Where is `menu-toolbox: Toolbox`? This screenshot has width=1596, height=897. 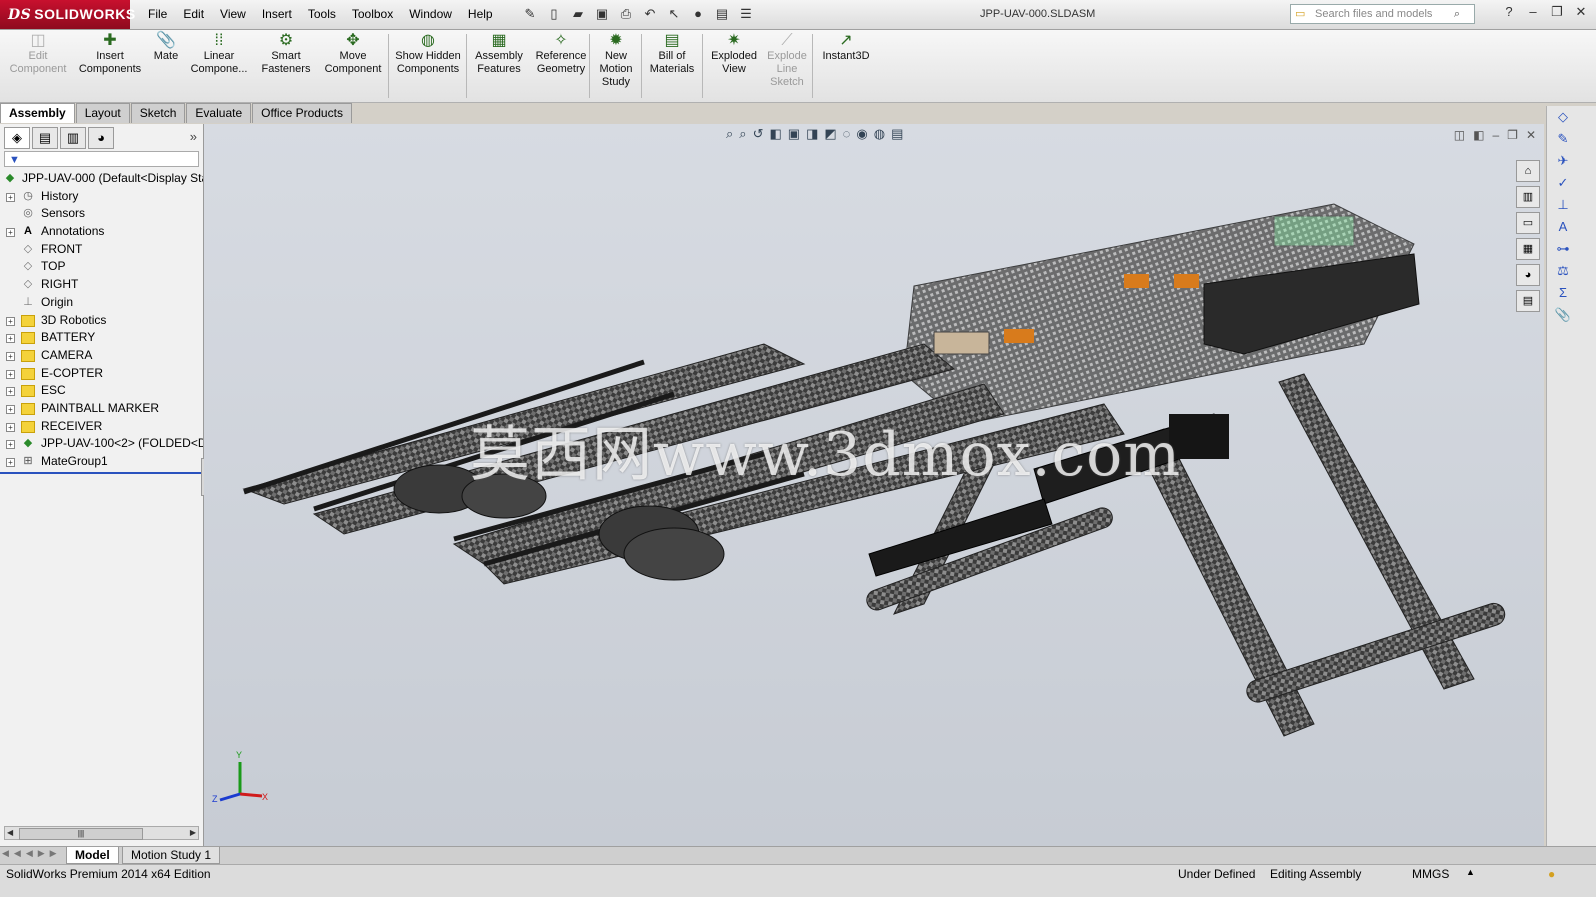 menu-toolbox: Toolbox is located at coordinates (372, 14).